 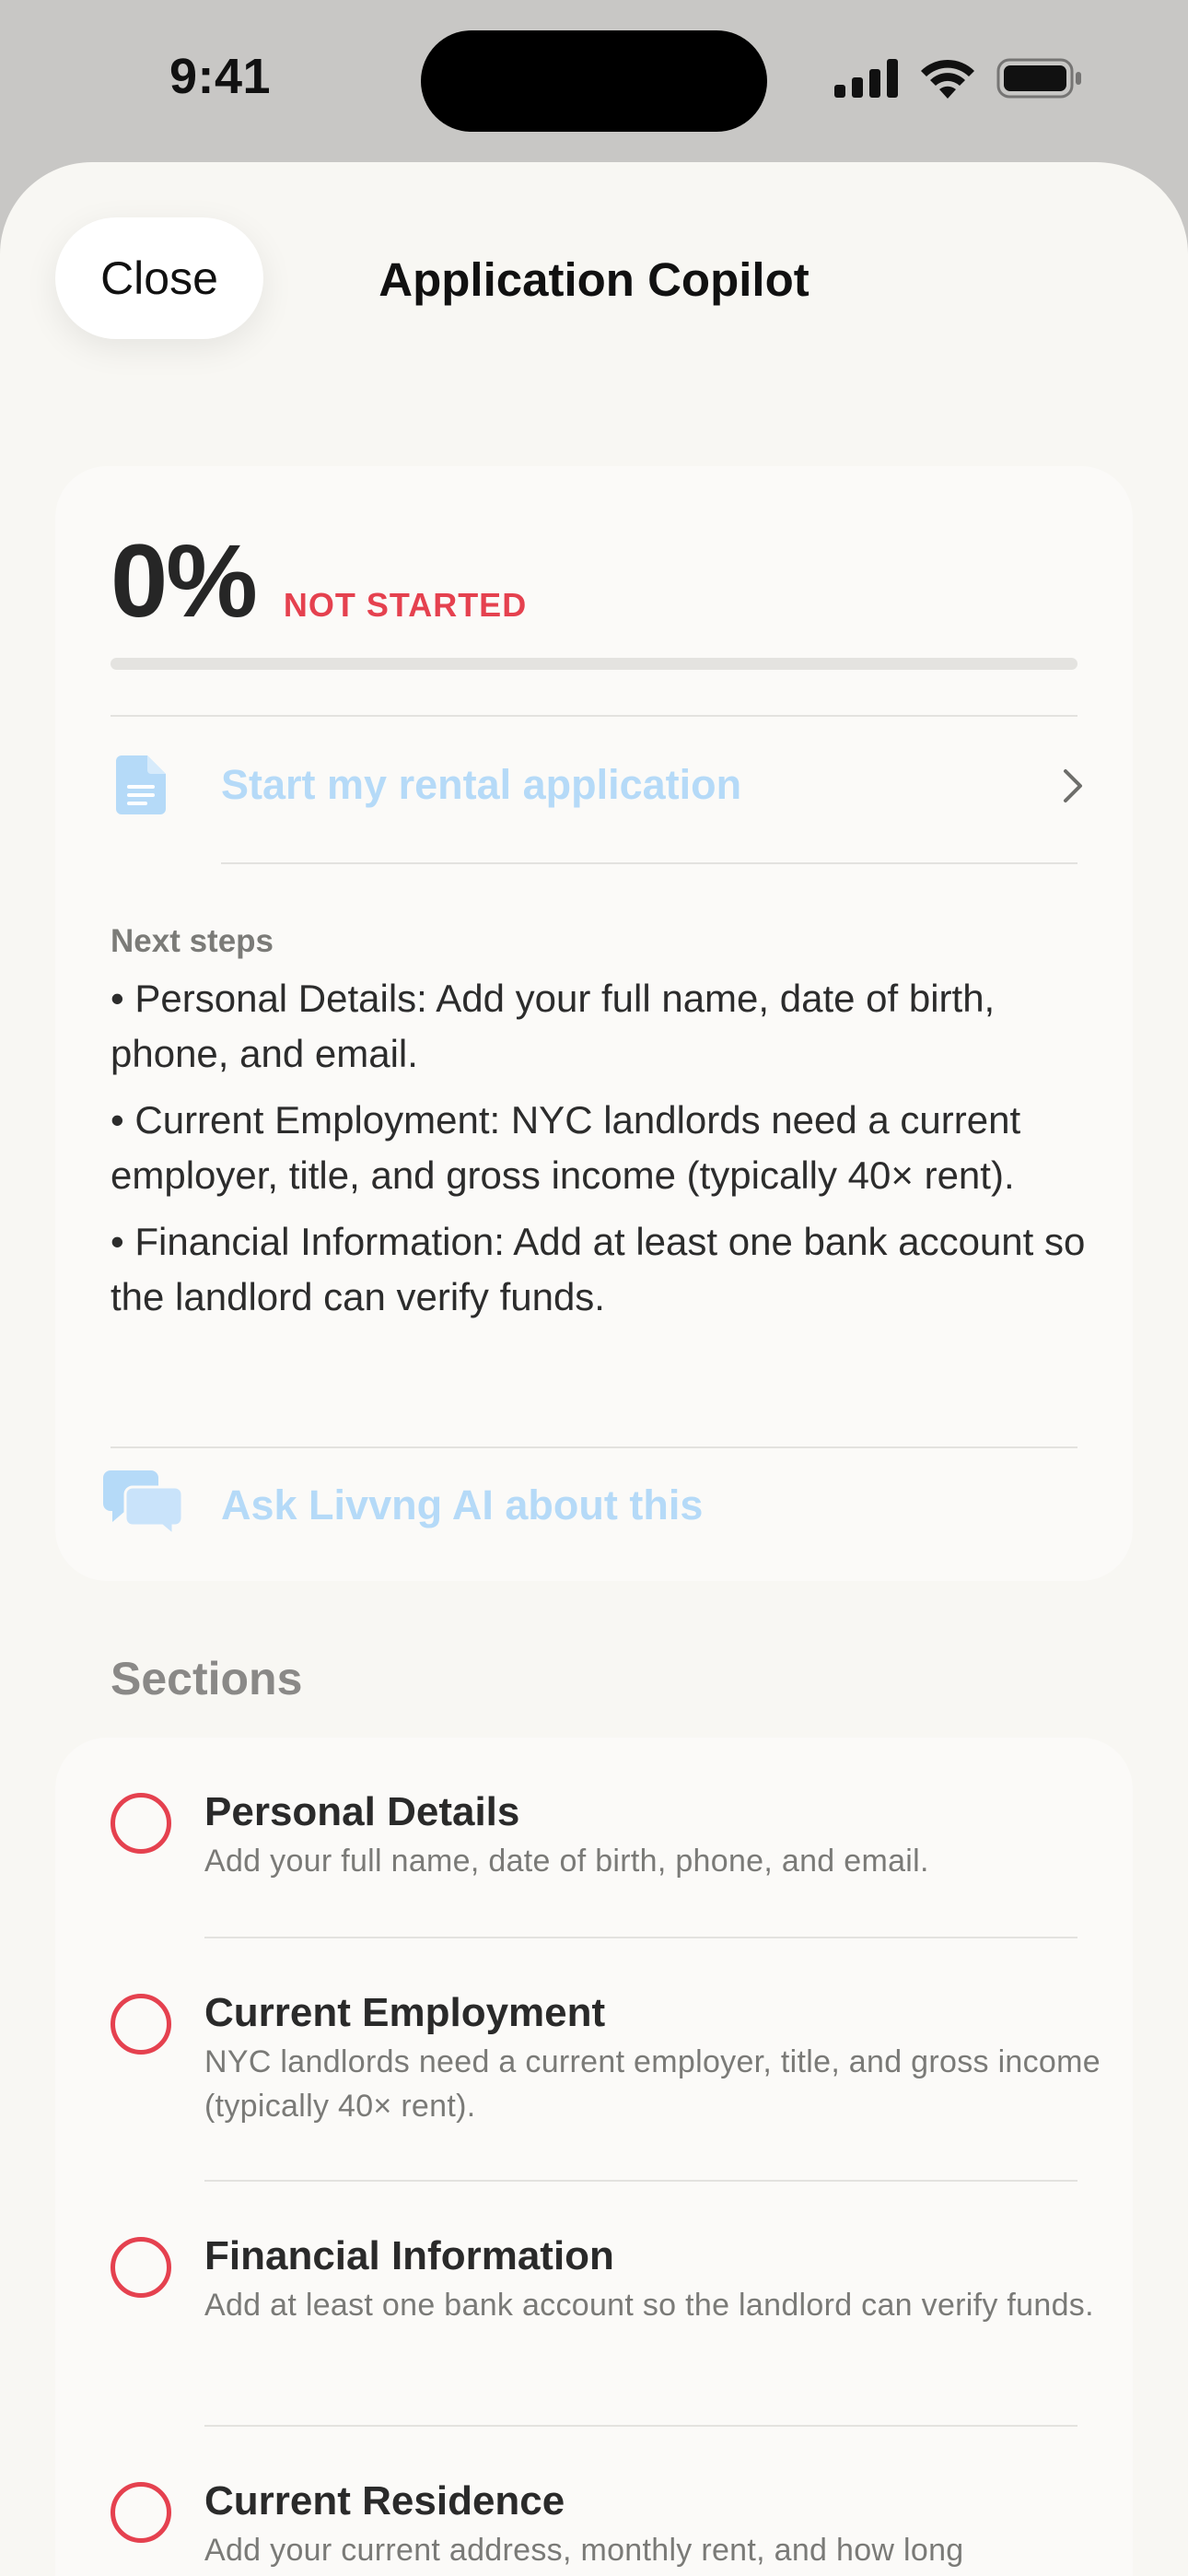 I want to click on sections-heading: Sections, so click(x=207, y=1678).